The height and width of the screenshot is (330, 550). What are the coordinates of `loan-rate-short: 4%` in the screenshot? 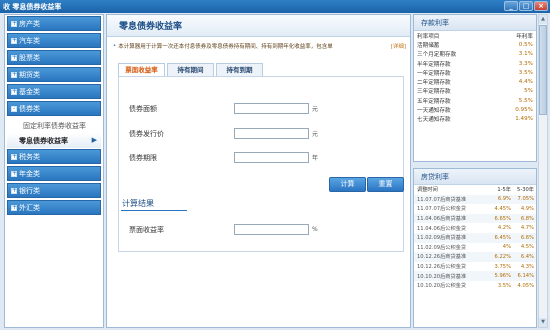 It's located at (506, 247).